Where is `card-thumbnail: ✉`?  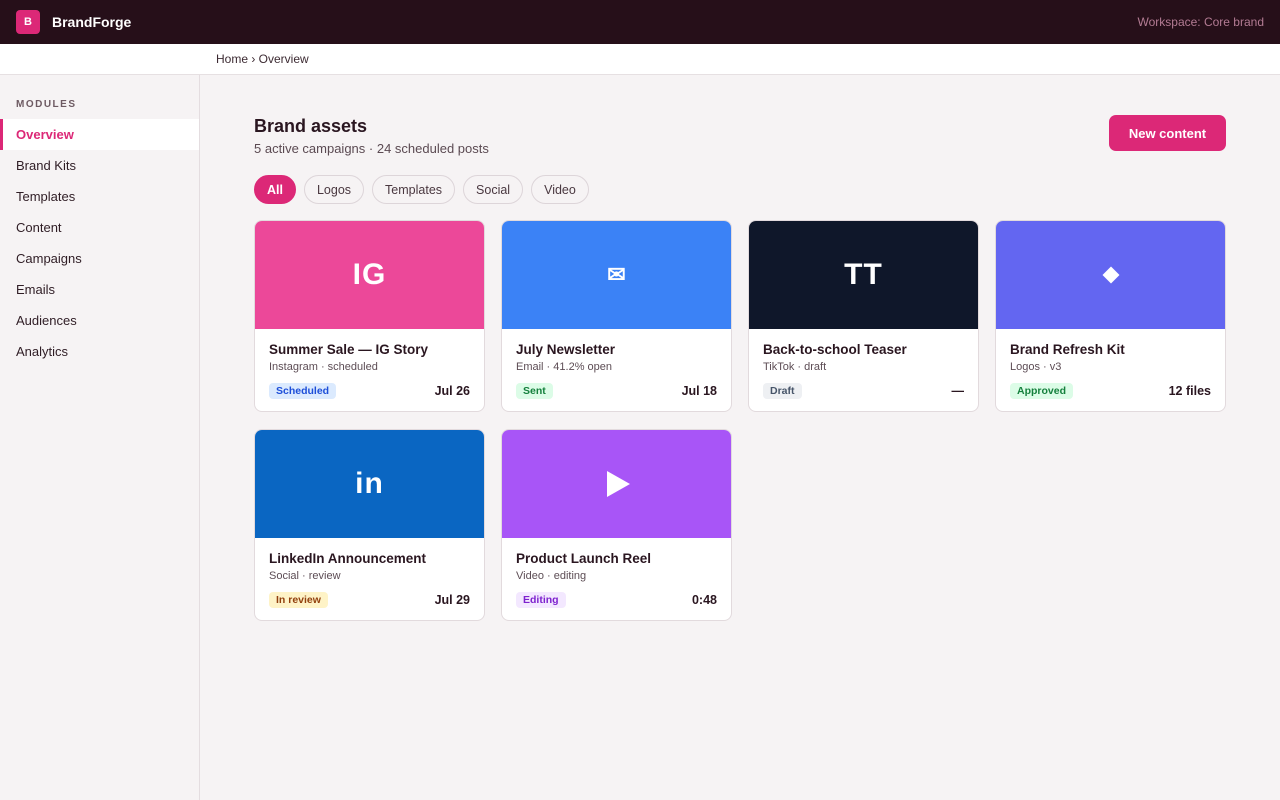
card-thumbnail: ✉ is located at coordinates (616, 275).